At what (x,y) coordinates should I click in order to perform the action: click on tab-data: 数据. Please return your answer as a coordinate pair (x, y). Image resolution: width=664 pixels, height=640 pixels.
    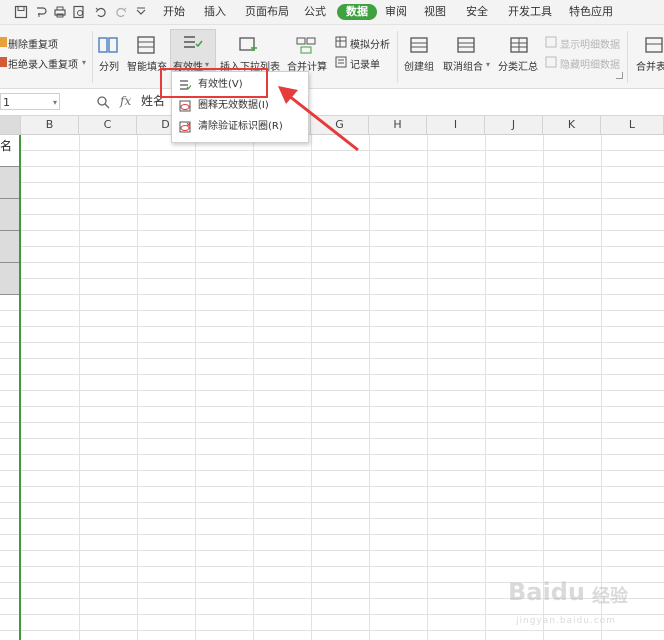
    Looking at the image, I should click on (357, 12).